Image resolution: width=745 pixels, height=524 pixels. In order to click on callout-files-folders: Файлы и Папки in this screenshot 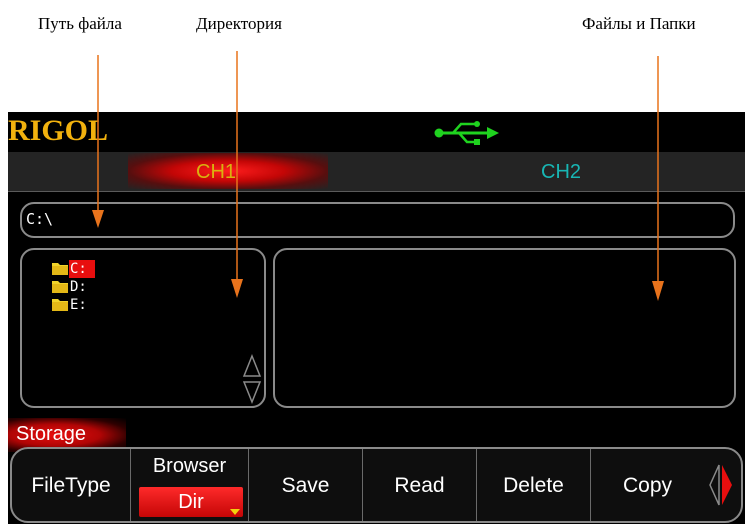, I will do `click(639, 23)`.